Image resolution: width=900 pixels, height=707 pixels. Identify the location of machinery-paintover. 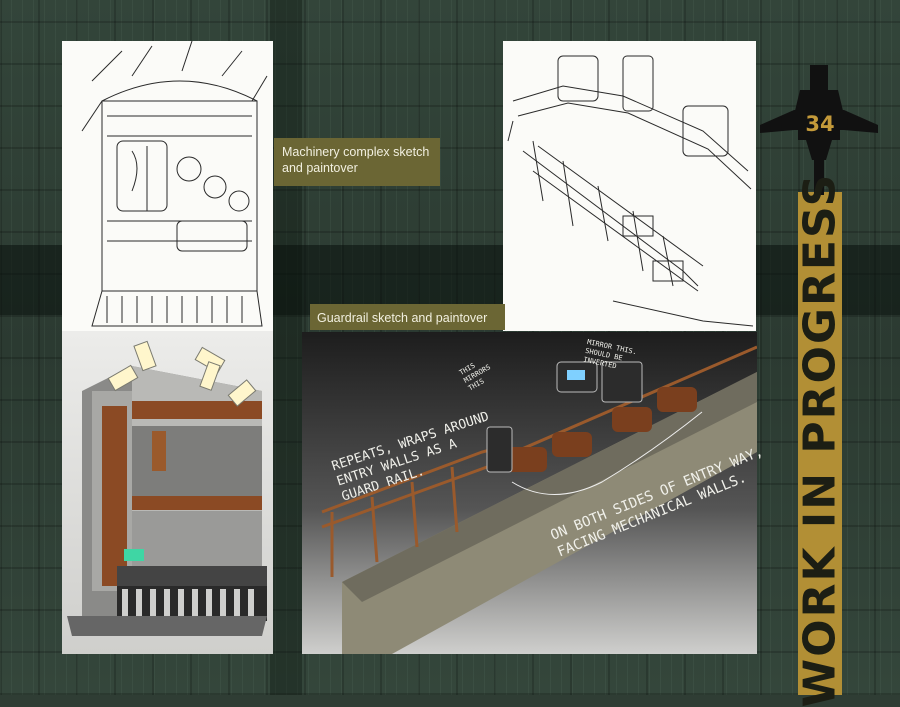
(167, 492).